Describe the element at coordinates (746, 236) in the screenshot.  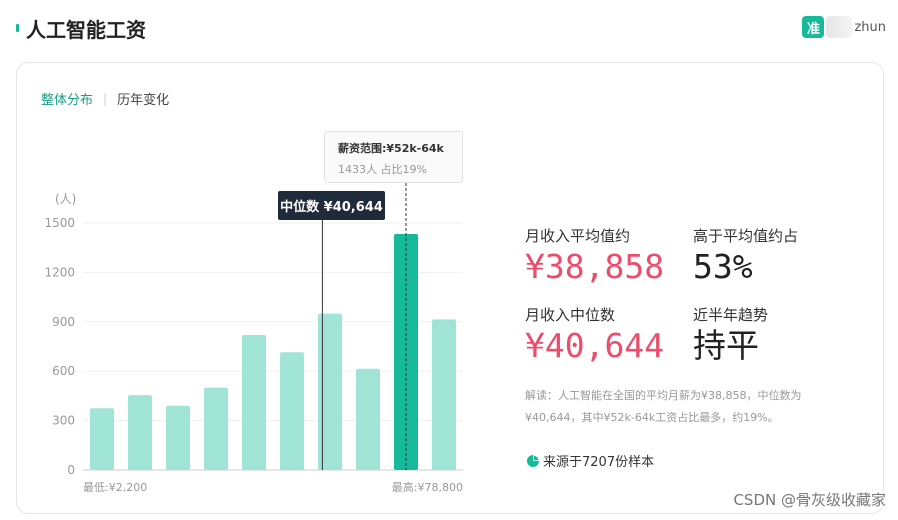
I see `stat-above-label: 高于平均值约占` at that location.